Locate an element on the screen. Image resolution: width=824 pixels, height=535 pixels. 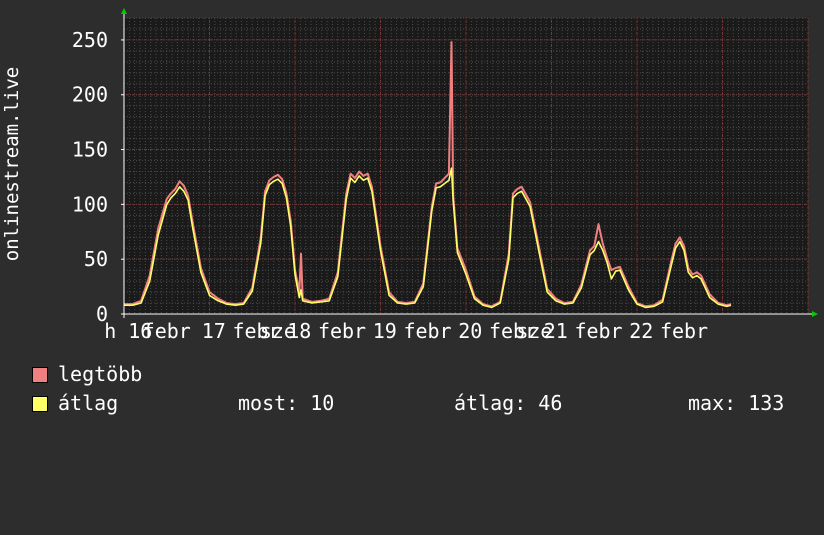
x-tick-label: 17 is located at coordinates (214, 331).